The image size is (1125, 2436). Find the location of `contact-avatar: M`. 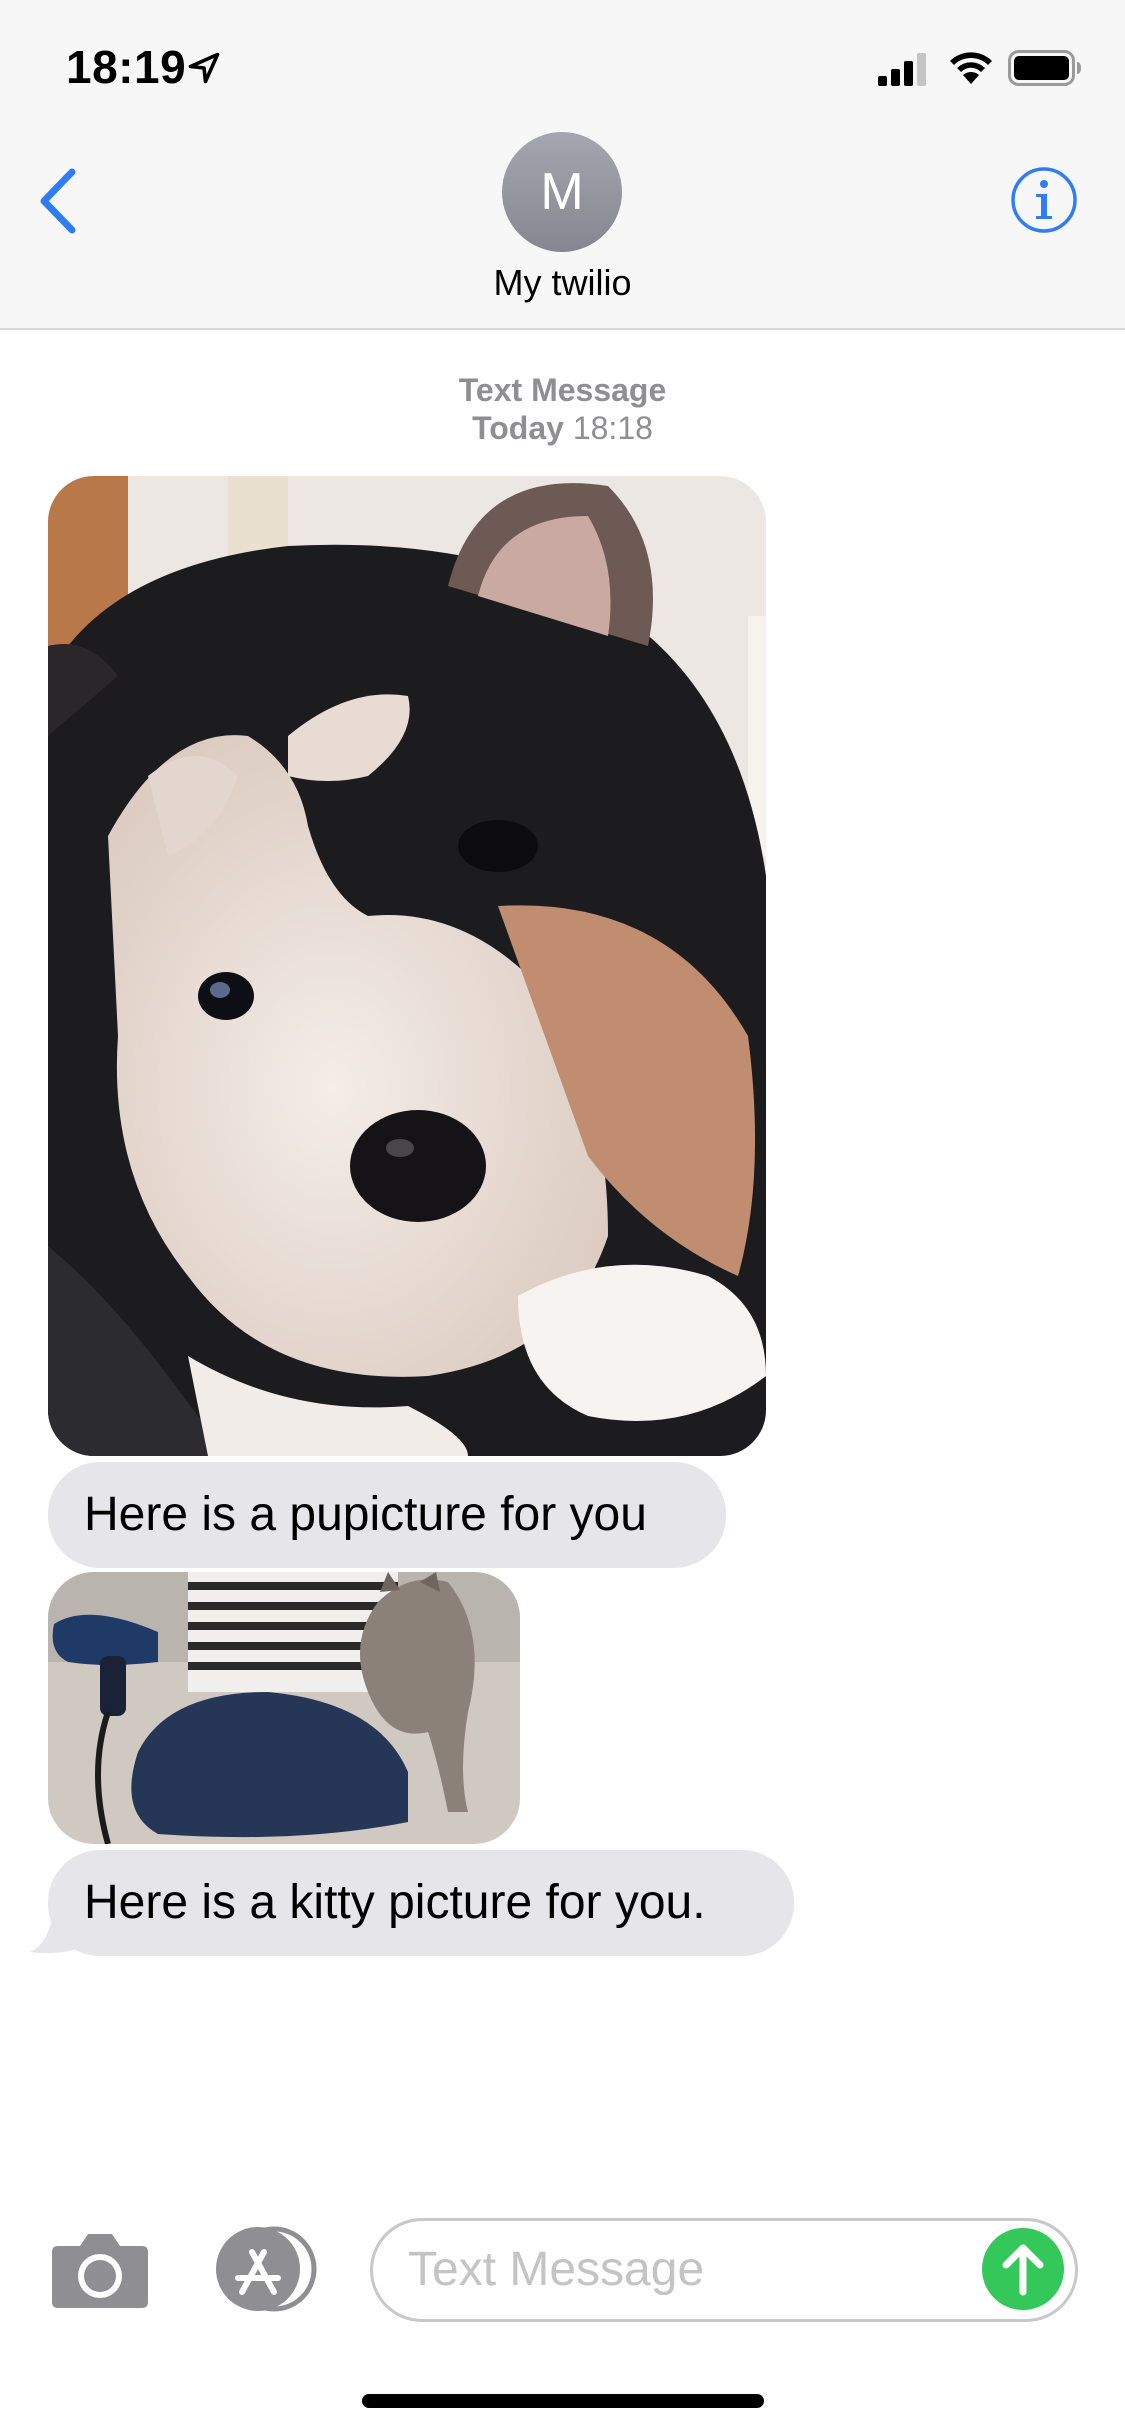

contact-avatar: M is located at coordinates (562, 192).